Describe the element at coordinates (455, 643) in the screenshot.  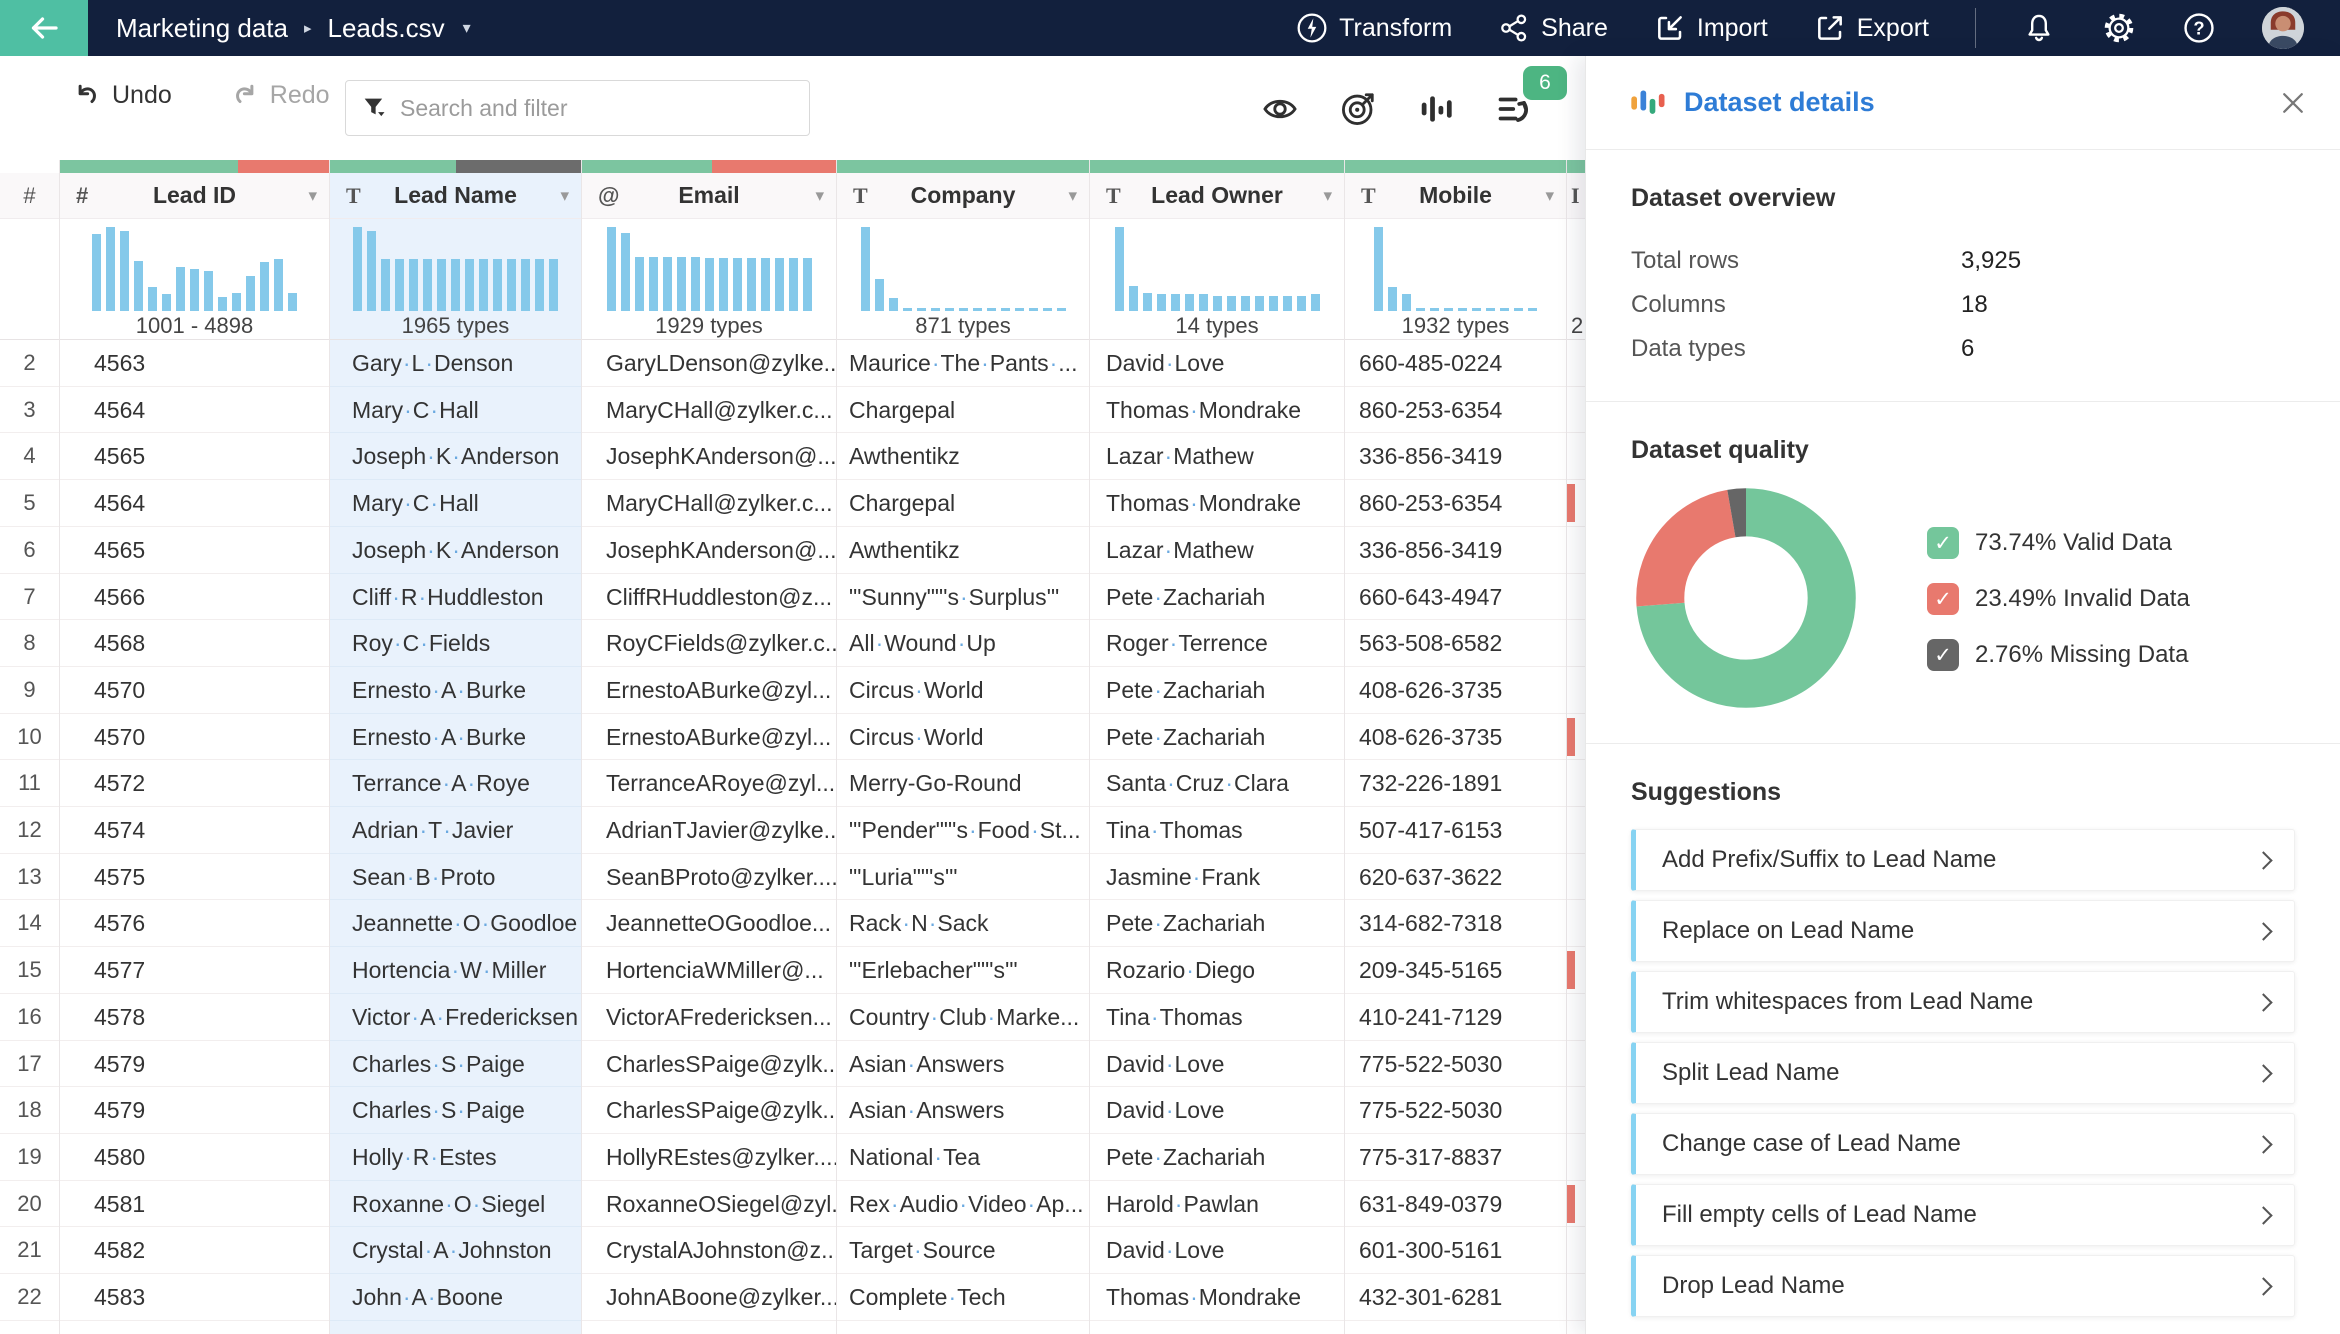
I see `cell-lead_name: Roy·C·Fields` at that location.